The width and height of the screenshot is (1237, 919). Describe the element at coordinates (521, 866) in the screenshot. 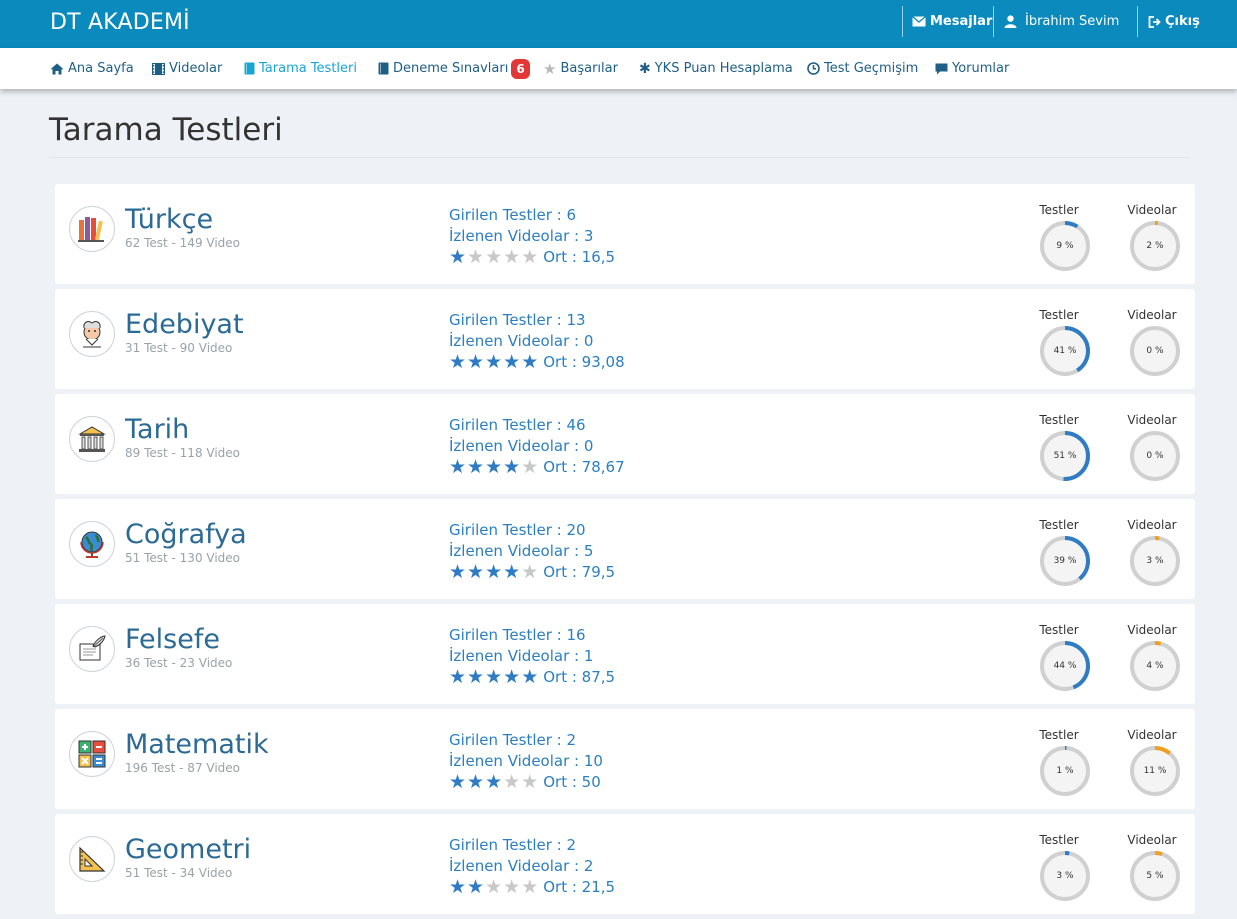

I see `videos-watched: İzlenen Videolar : 2` at that location.